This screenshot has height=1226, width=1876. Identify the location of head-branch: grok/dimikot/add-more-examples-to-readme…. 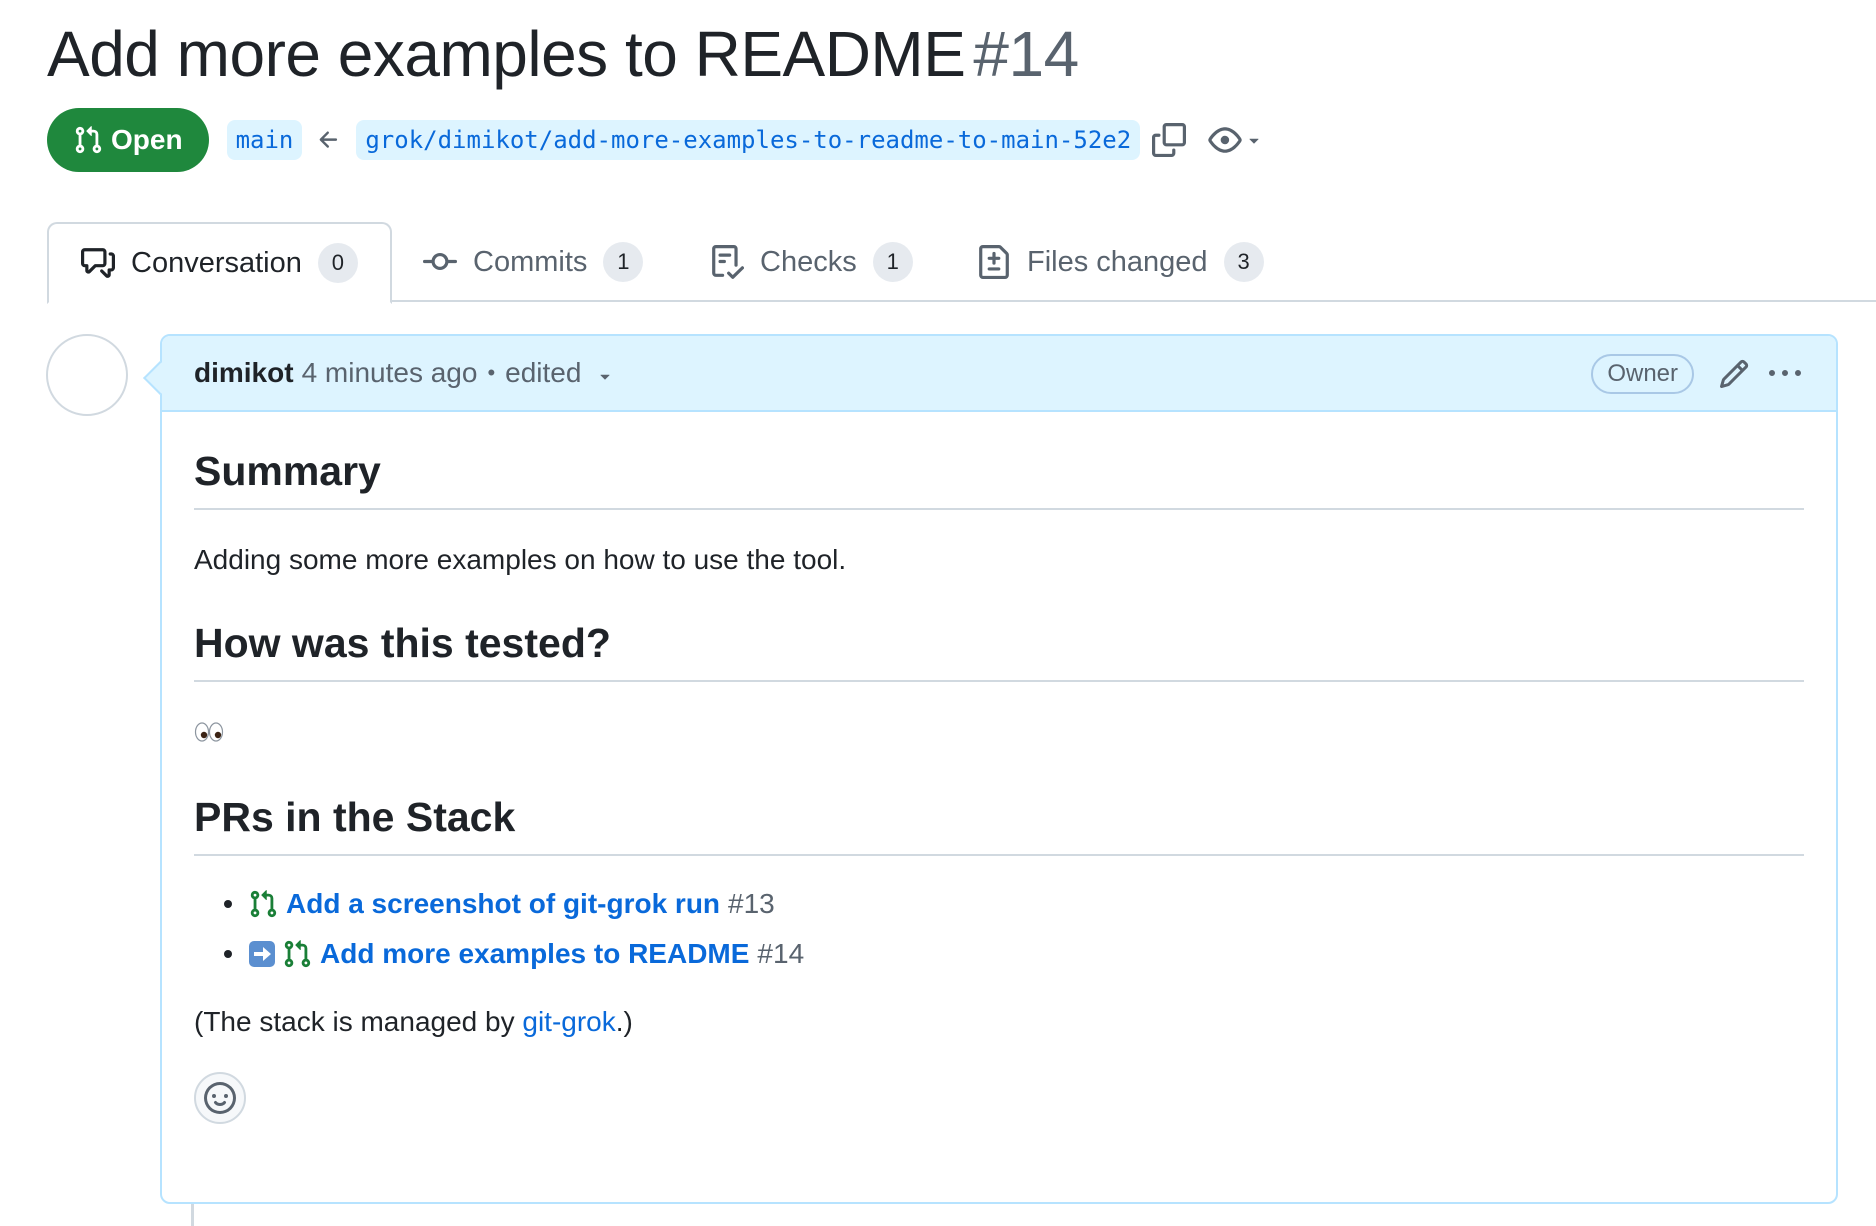
(748, 140).